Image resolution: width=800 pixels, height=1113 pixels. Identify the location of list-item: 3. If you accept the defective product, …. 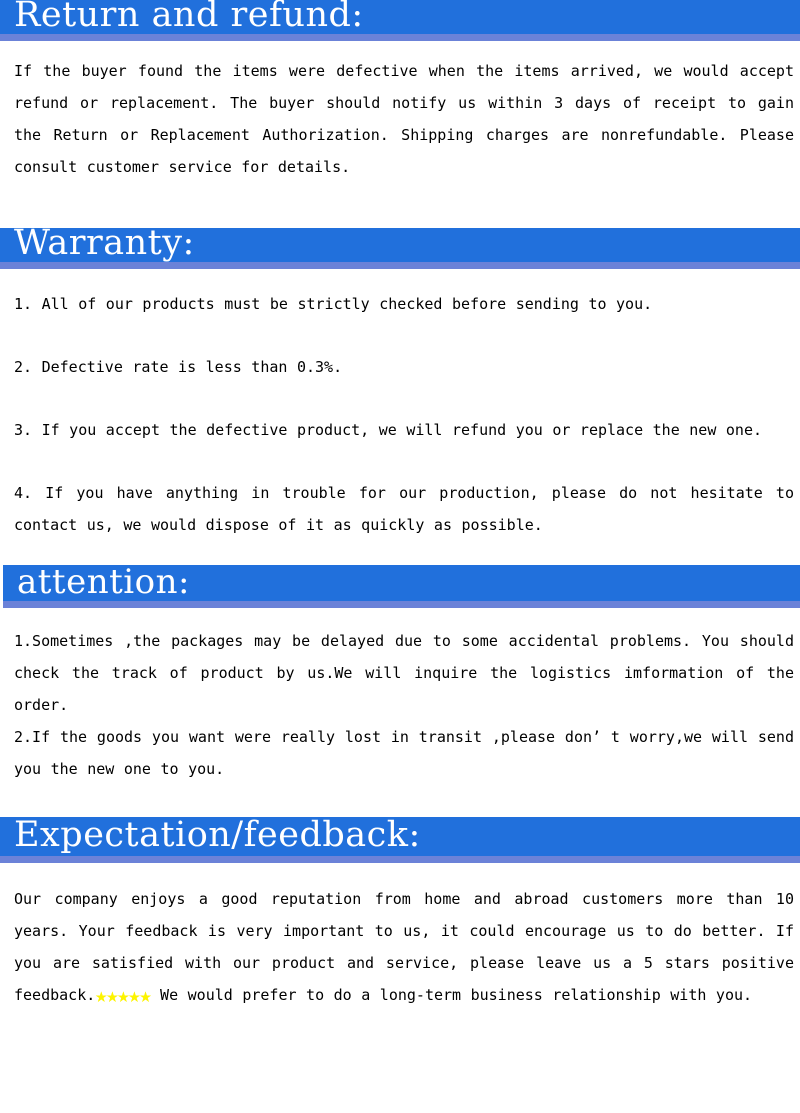
(388, 430).